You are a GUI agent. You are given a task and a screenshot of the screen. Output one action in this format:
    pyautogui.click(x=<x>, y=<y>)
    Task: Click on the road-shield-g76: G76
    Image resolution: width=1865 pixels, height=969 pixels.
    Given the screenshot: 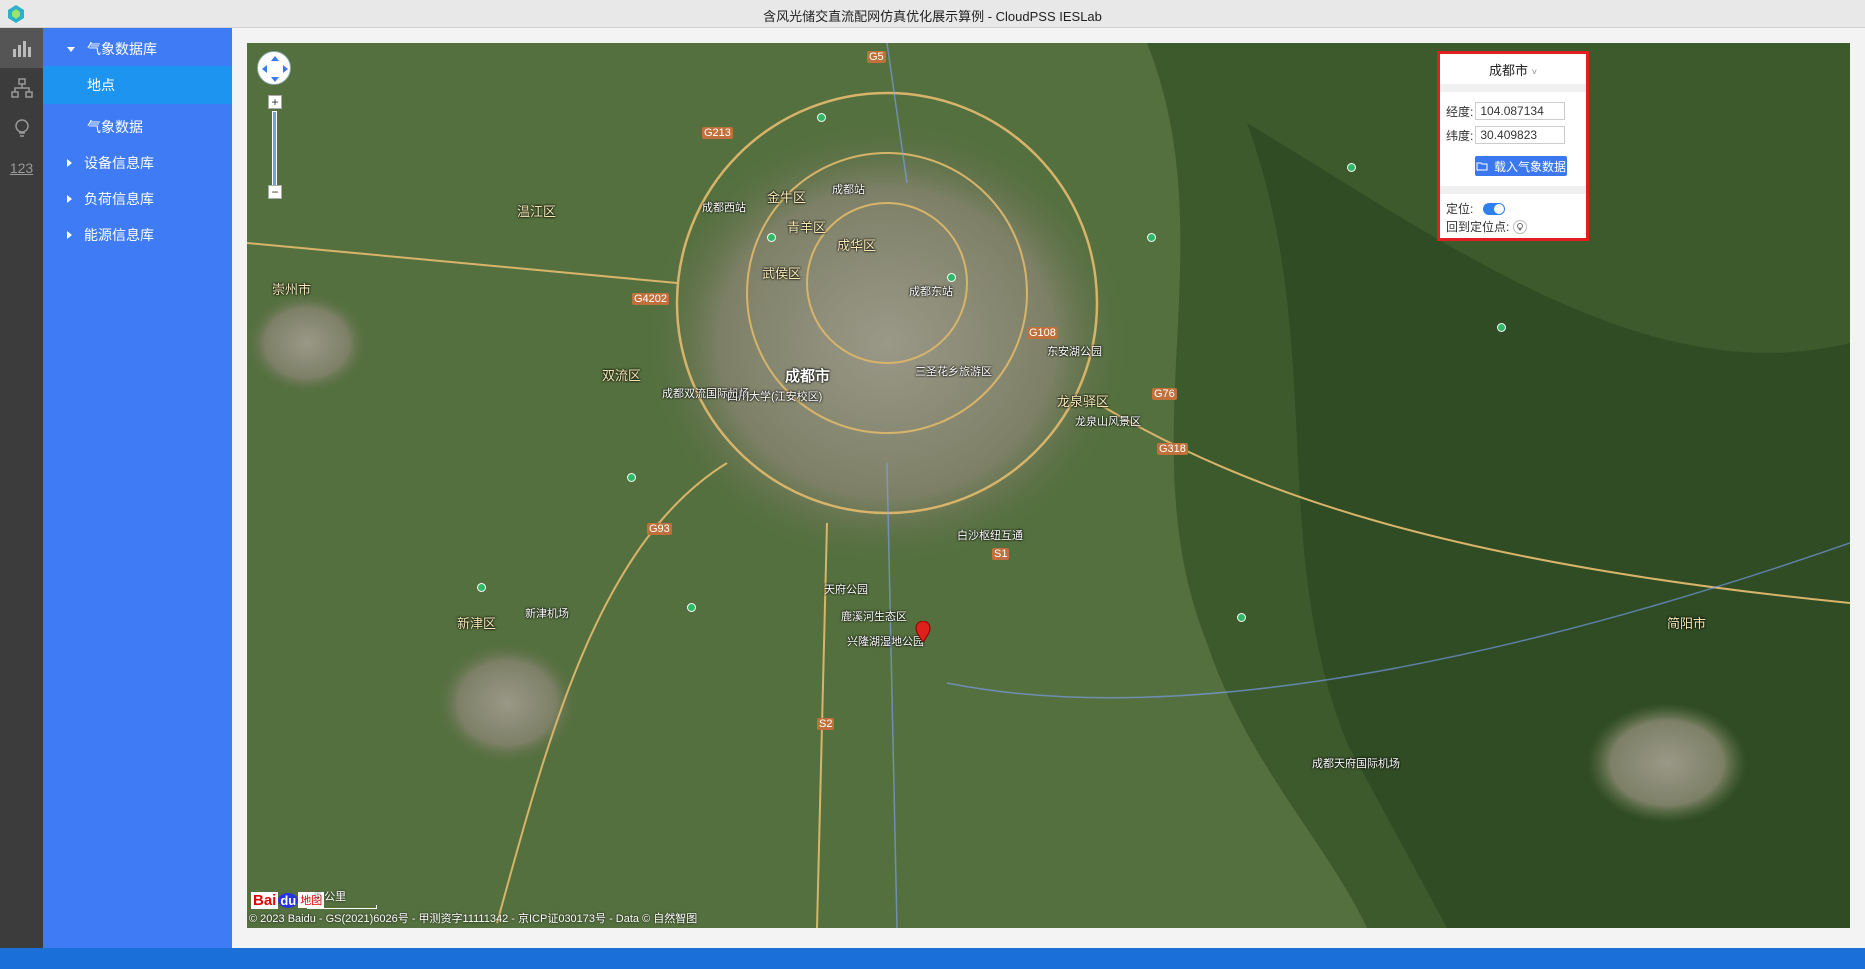 What is the action you would take?
    pyautogui.click(x=1164, y=394)
    